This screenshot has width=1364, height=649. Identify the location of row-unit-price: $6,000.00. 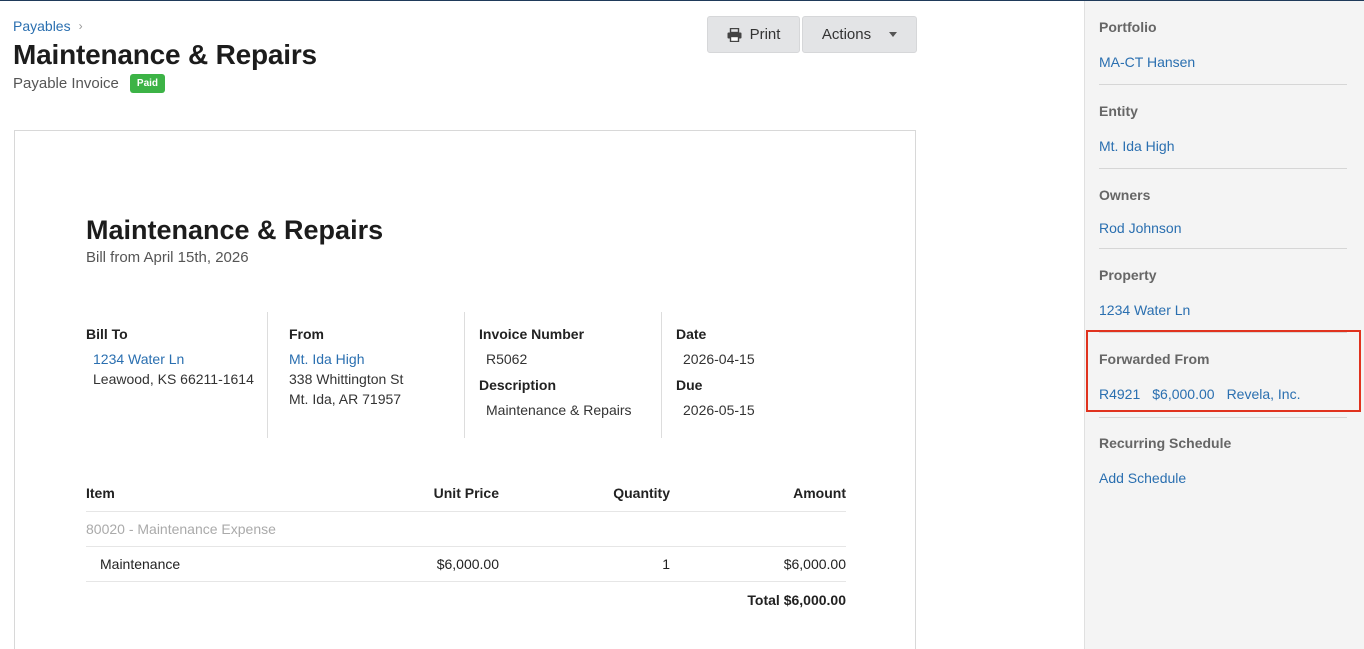
(467, 564).